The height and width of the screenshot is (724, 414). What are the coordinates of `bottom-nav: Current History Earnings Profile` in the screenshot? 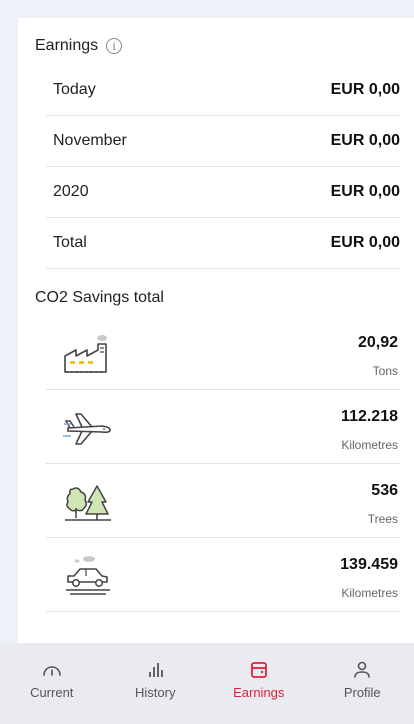 It's located at (207, 683).